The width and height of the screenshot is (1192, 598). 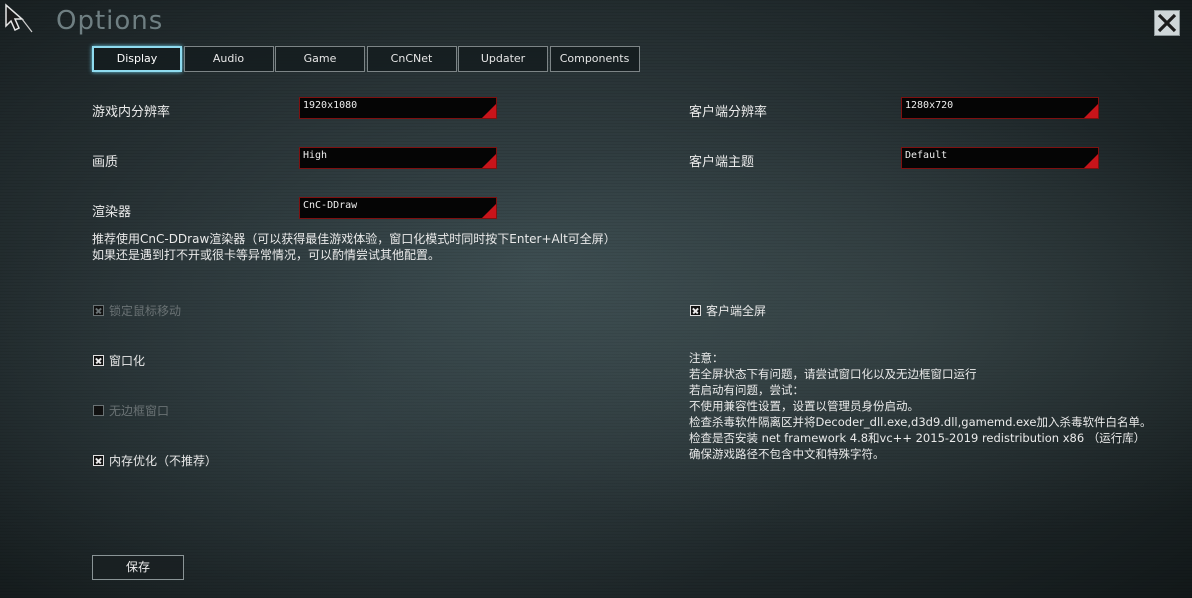 I want to click on ingame-resolution-label: 游戏内分辨率, so click(x=131, y=112).